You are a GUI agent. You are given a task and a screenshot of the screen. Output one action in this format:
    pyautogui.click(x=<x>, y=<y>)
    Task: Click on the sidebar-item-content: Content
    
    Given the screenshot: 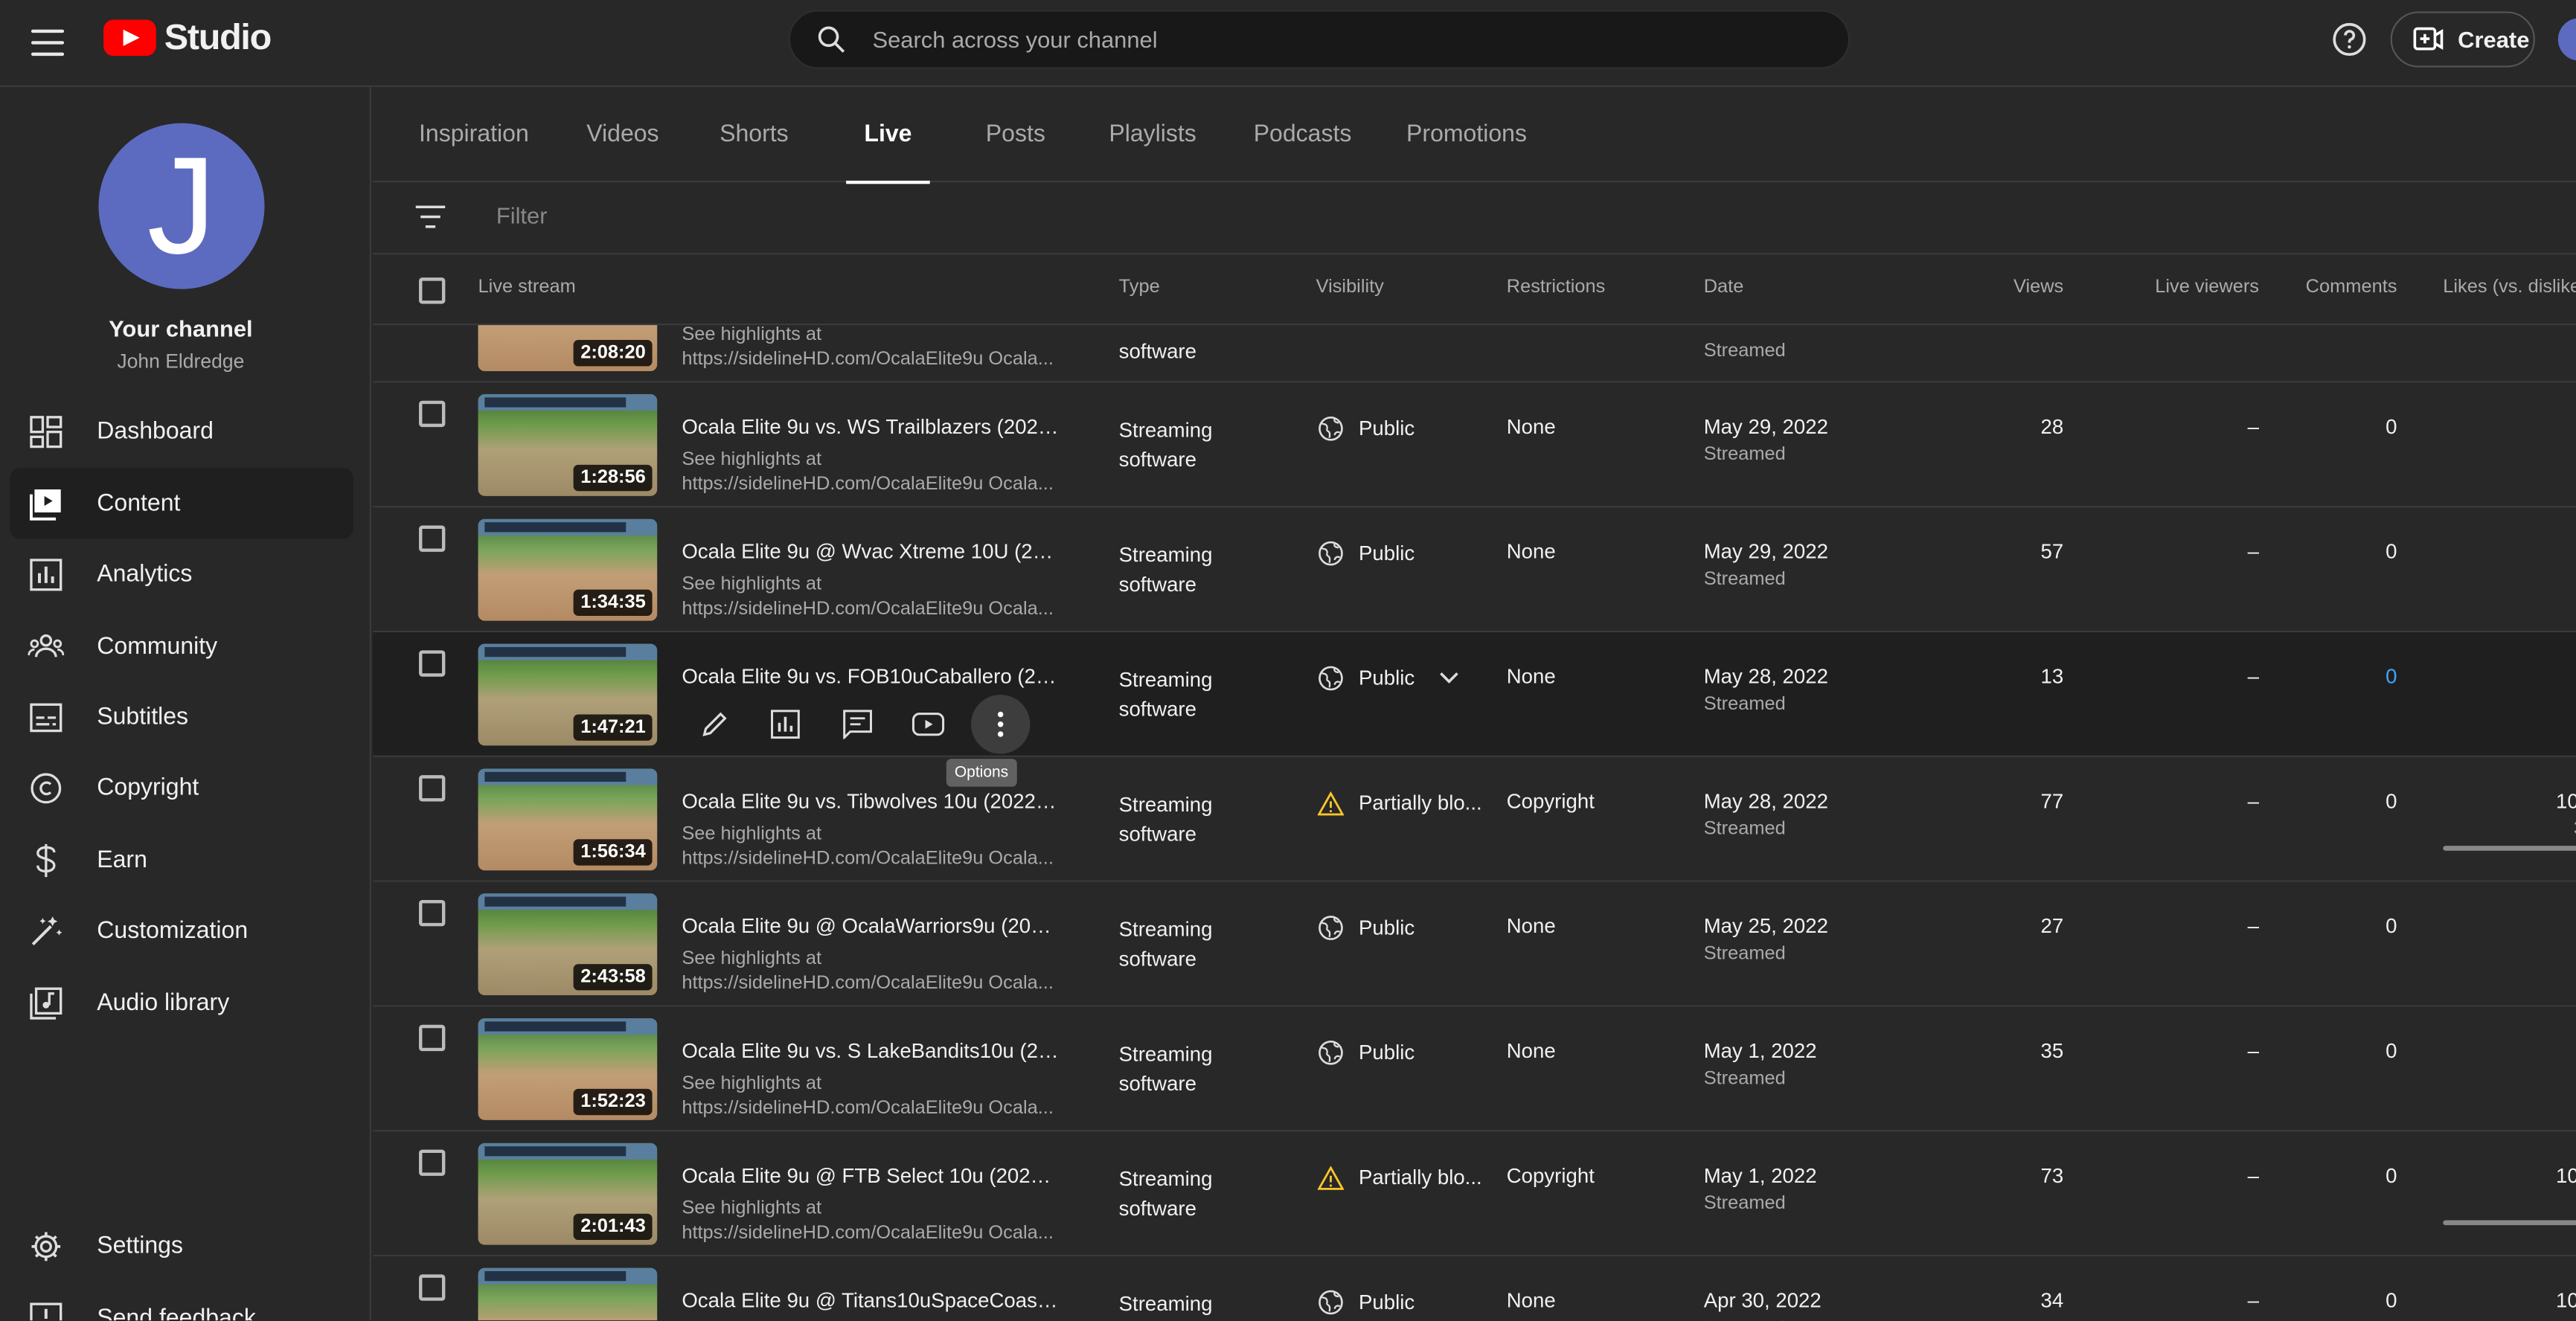 What is the action you would take?
    pyautogui.click(x=182, y=504)
    